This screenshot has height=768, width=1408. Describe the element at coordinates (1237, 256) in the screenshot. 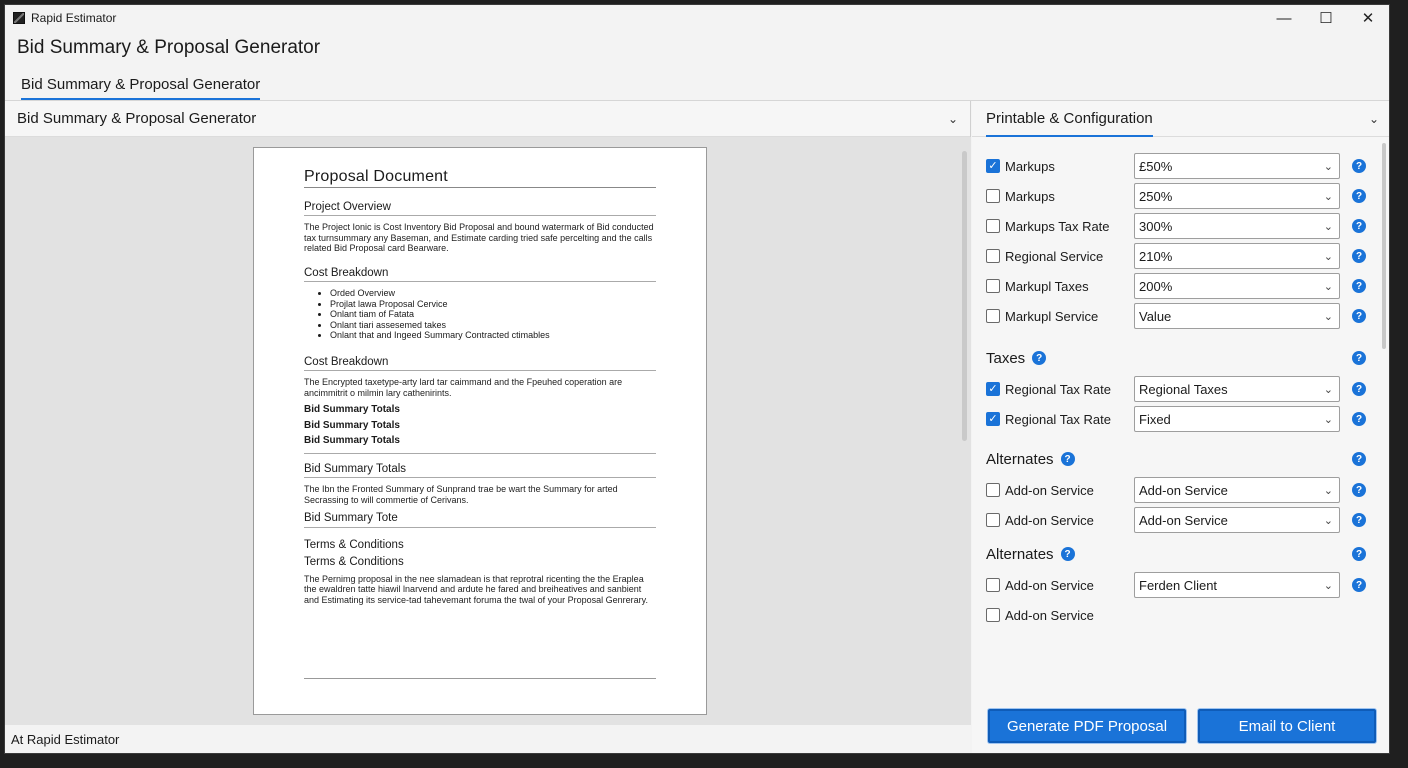

I see `markup-select: 210% ⌄` at that location.